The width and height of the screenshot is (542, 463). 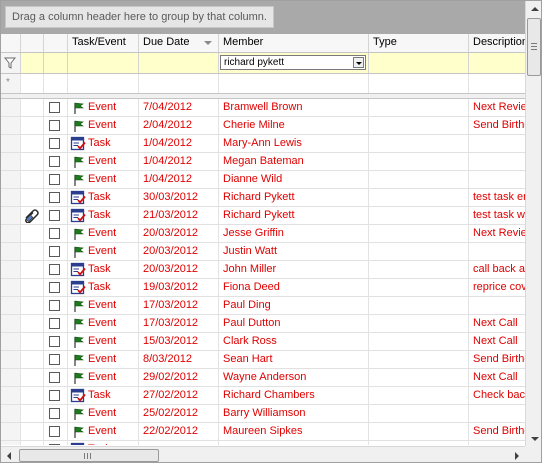 I want to click on due-date-cell: 27/02/2012, so click(x=179, y=395).